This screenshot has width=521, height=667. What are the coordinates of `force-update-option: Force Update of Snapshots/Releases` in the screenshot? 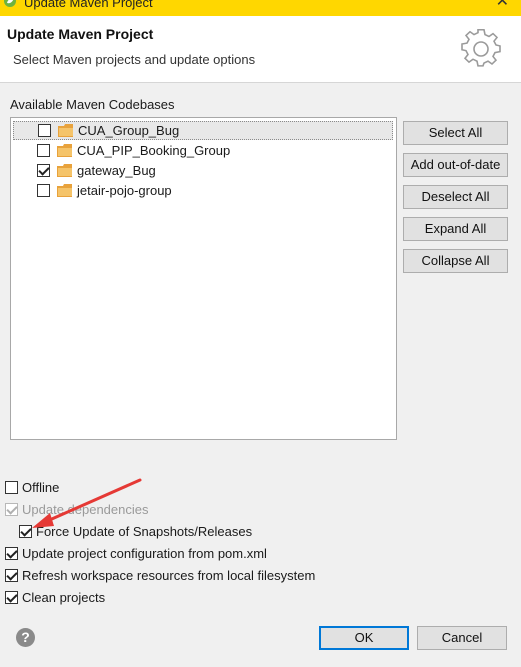 It's located at (135, 531).